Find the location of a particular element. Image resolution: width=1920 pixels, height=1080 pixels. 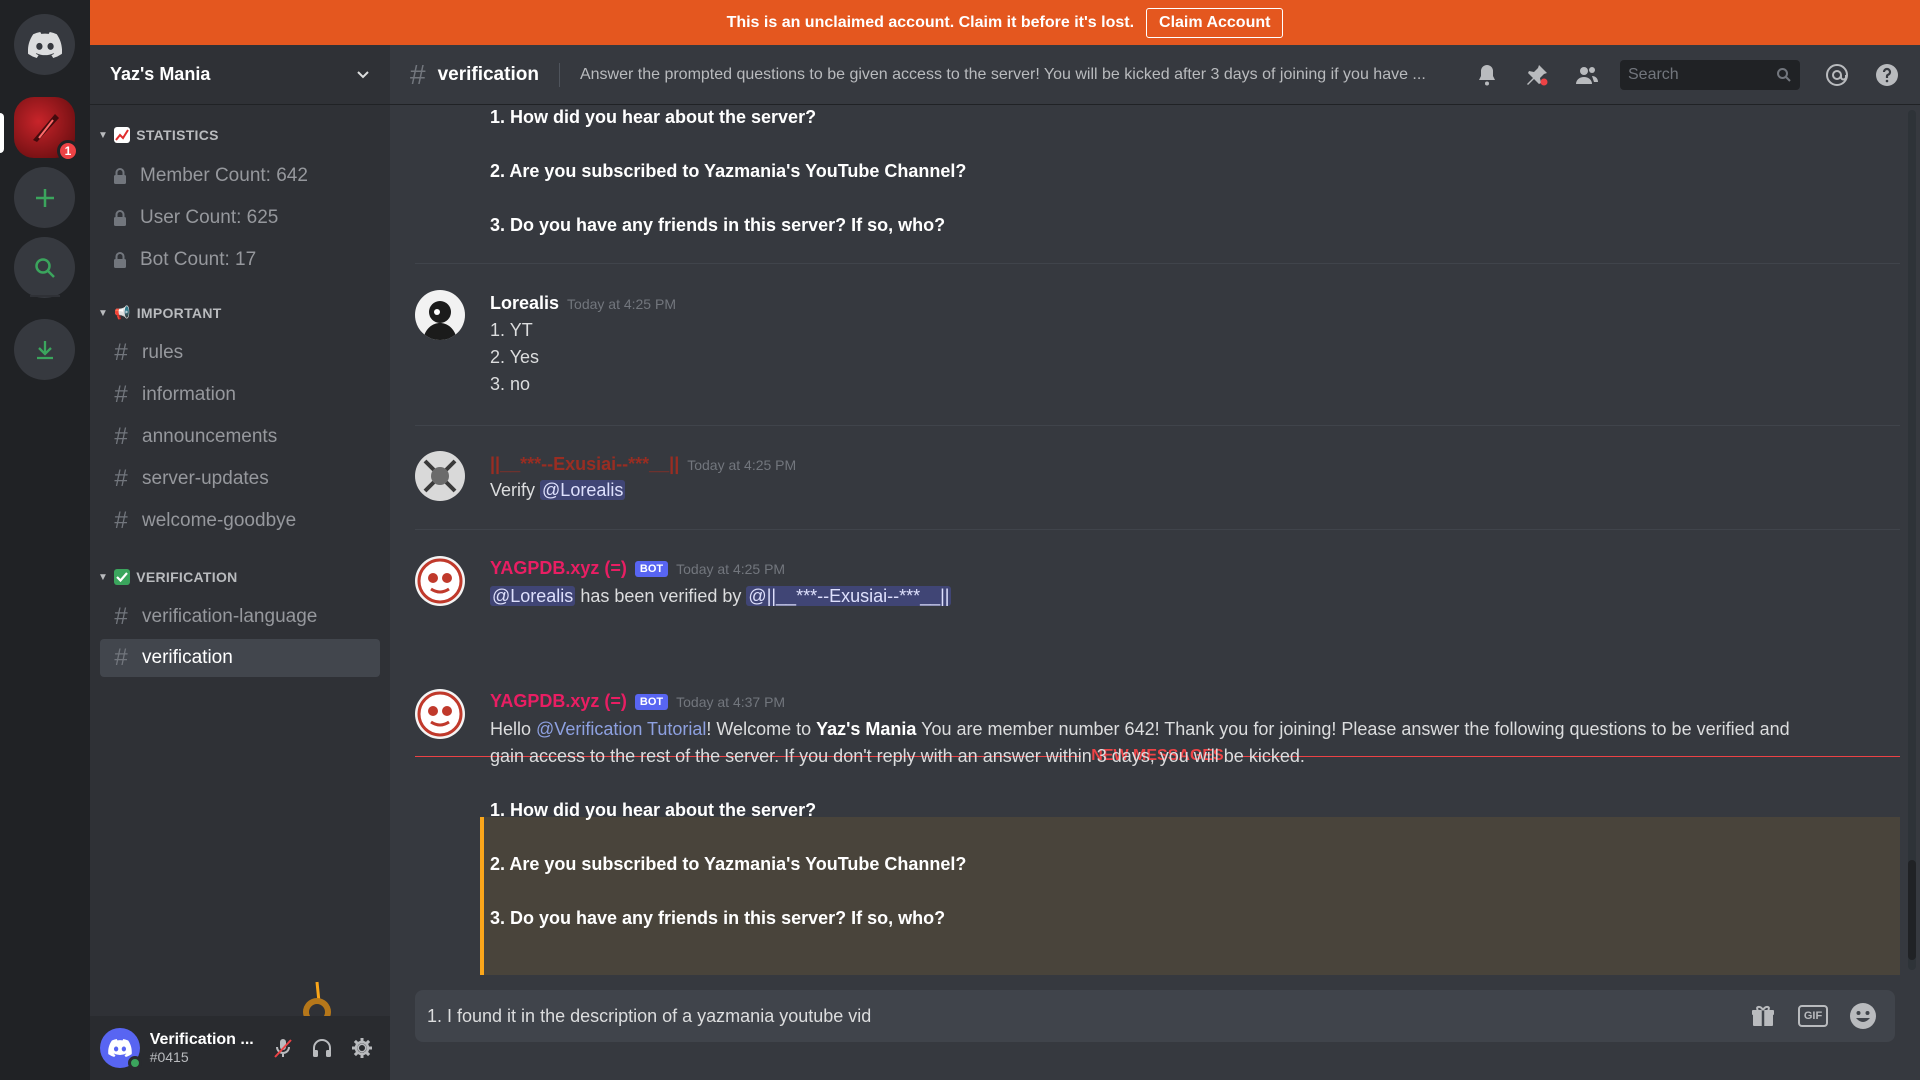

message-scrollbar is located at coordinates (1912, 540).